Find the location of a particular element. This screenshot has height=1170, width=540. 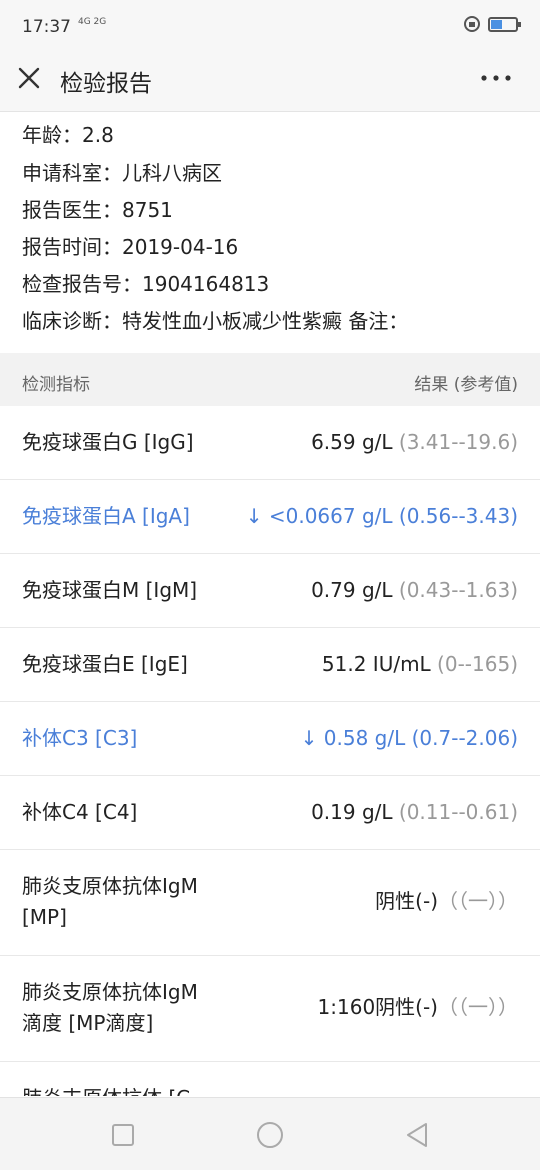

more-icon is located at coordinates (496, 78).